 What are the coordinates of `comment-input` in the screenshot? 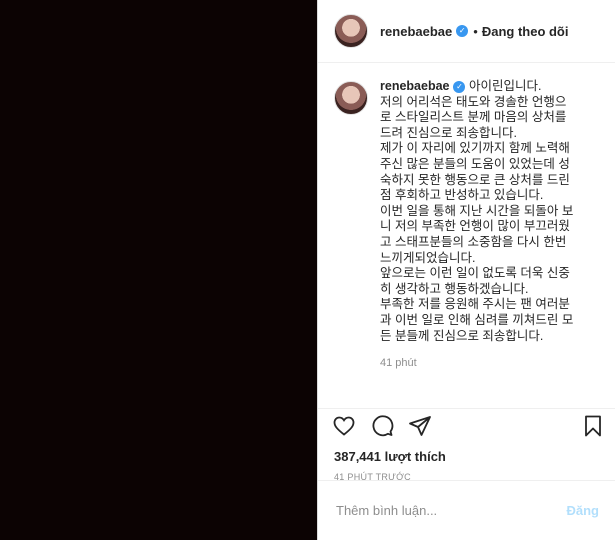 It's located at (450, 510).